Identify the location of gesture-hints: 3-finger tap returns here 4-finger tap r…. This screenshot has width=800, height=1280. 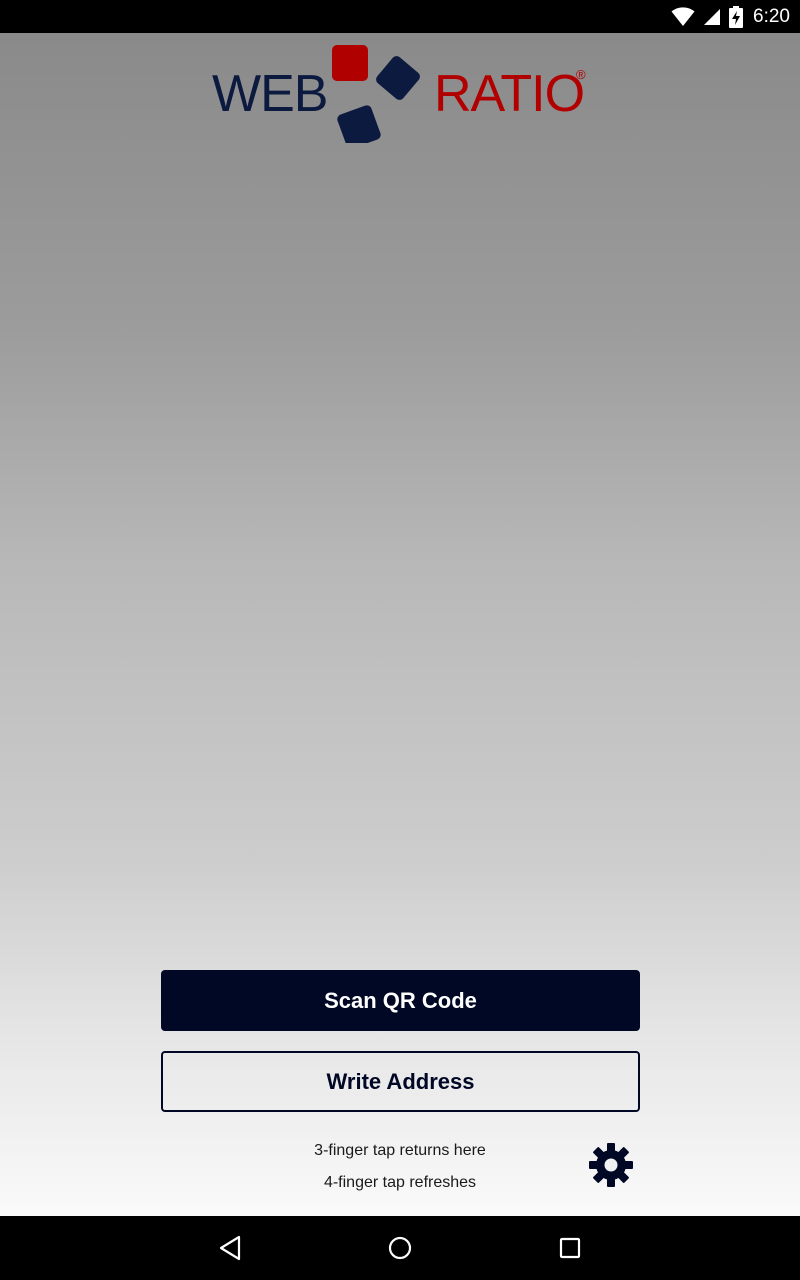
(400, 1167).